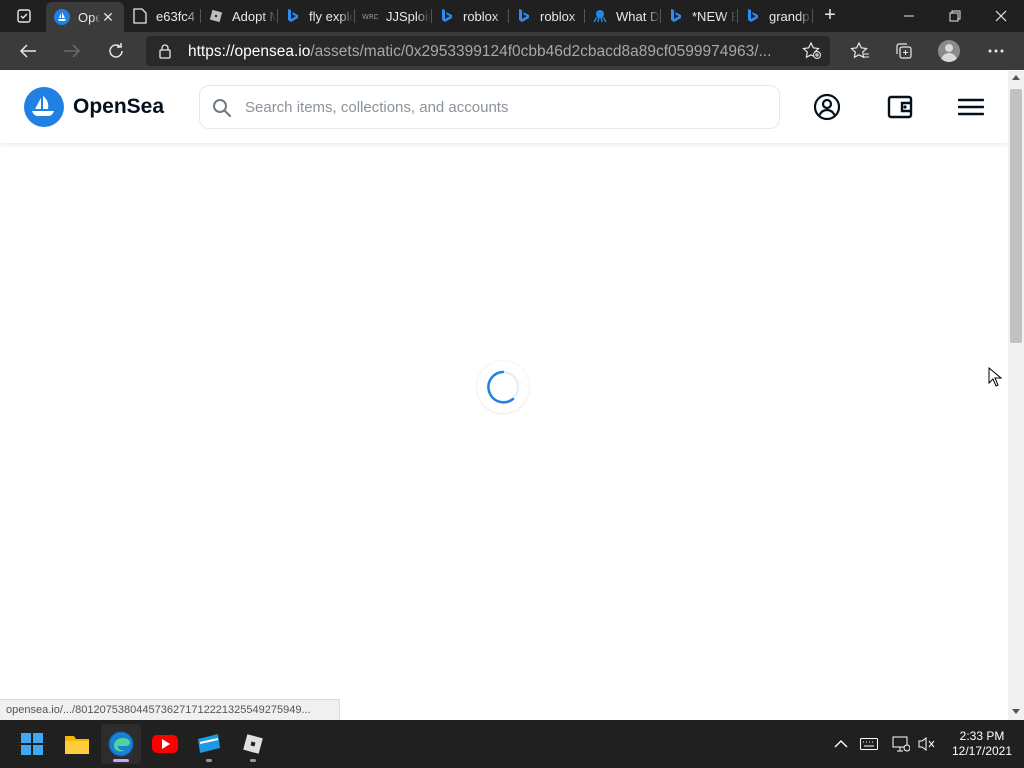 This screenshot has width=1024, height=768. What do you see at coordinates (176, 16) in the screenshot?
I see `tab-title: e63fc4` at bounding box center [176, 16].